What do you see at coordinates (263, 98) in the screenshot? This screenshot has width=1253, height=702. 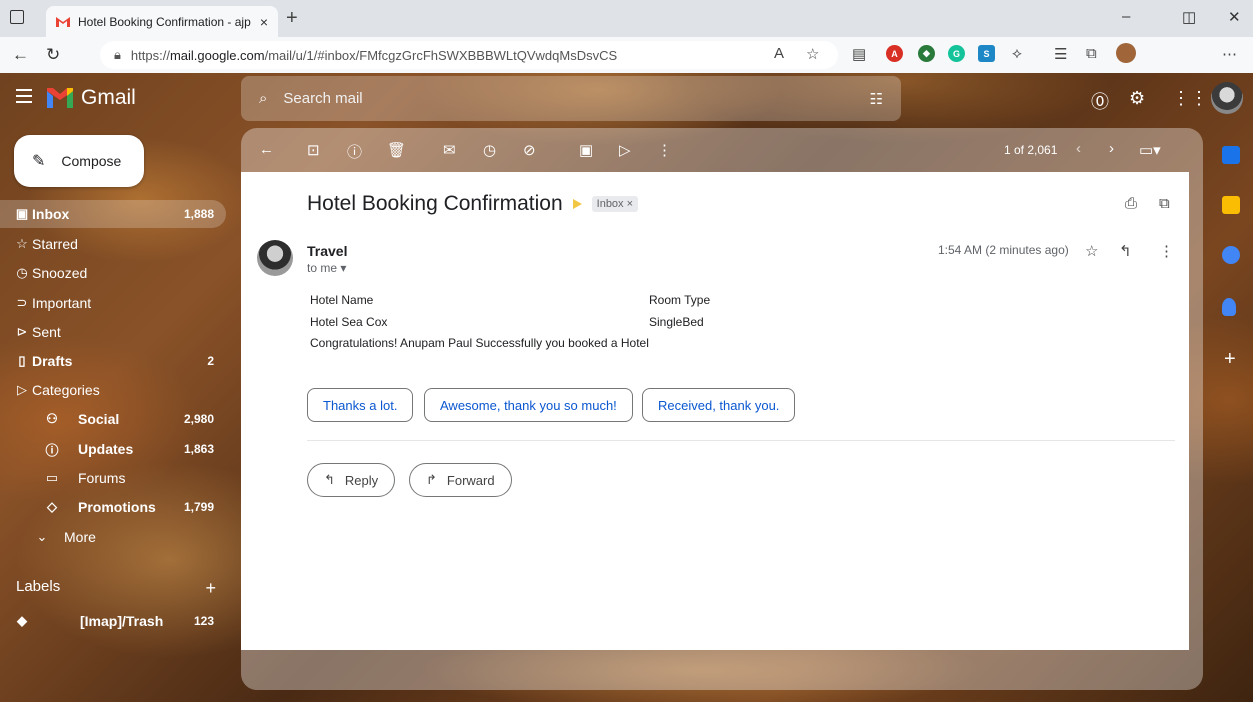 I see `search-icon: ⌕` at bounding box center [263, 98].